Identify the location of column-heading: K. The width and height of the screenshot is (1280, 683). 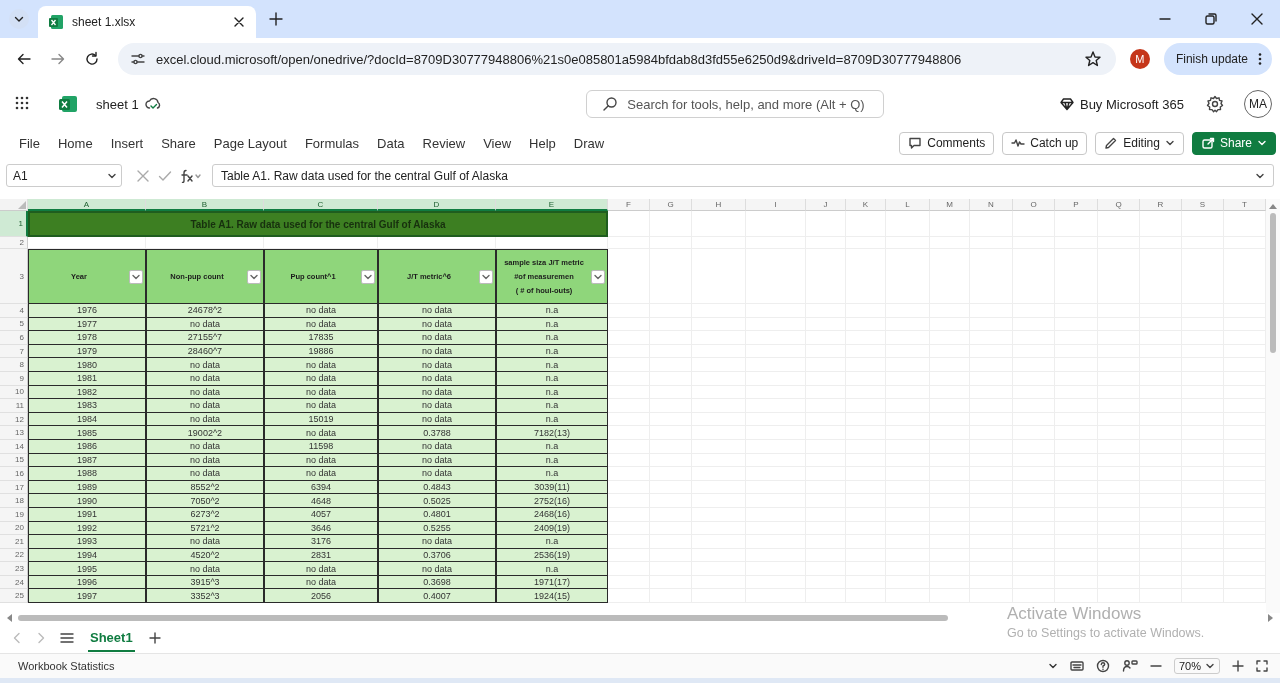
(866, 205).